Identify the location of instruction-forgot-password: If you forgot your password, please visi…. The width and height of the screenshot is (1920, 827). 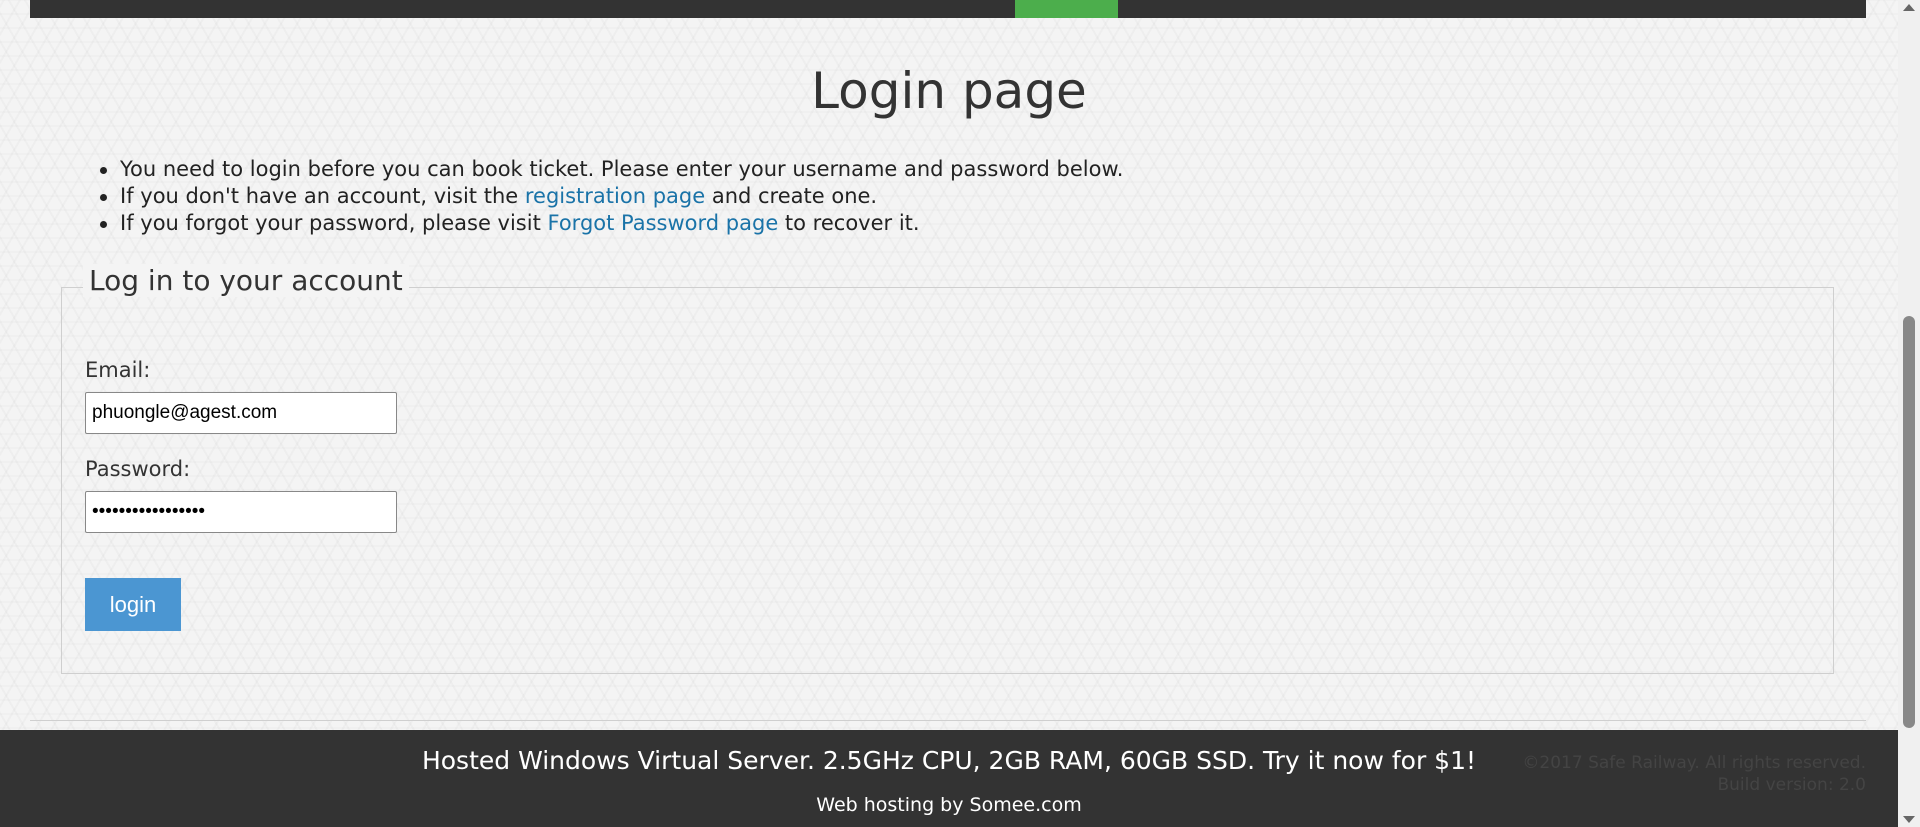
(611, 223).